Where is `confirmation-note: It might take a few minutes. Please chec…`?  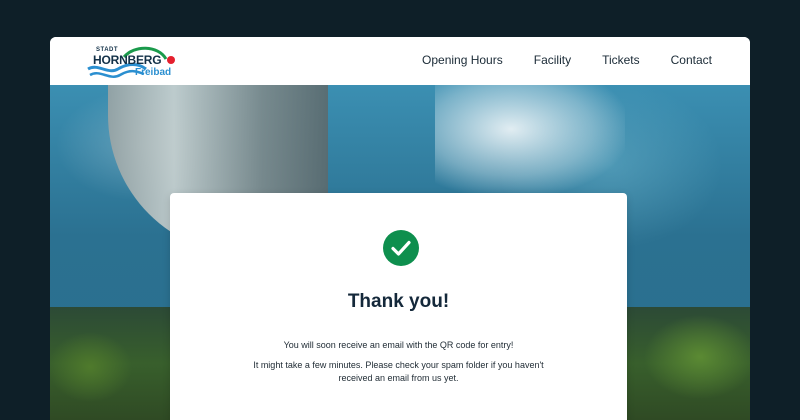 confirmation-note: It might take a few minutes. Please chec… is located at coordinates (398, 371).